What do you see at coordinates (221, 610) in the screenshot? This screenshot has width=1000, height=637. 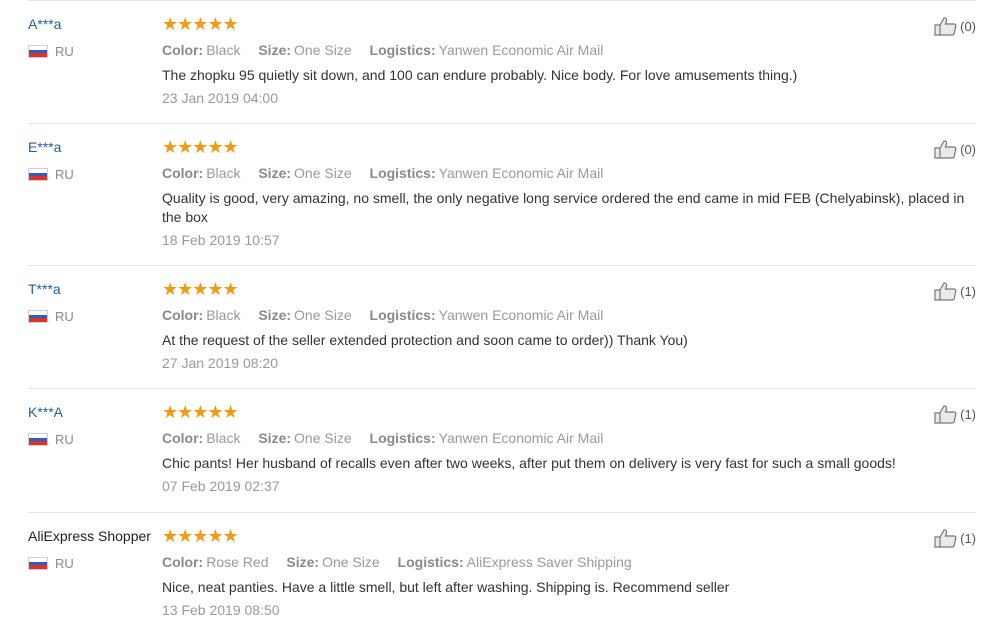 I see `review-date: 13 Feb 2019 08:50` at bounding box center [221, 610].